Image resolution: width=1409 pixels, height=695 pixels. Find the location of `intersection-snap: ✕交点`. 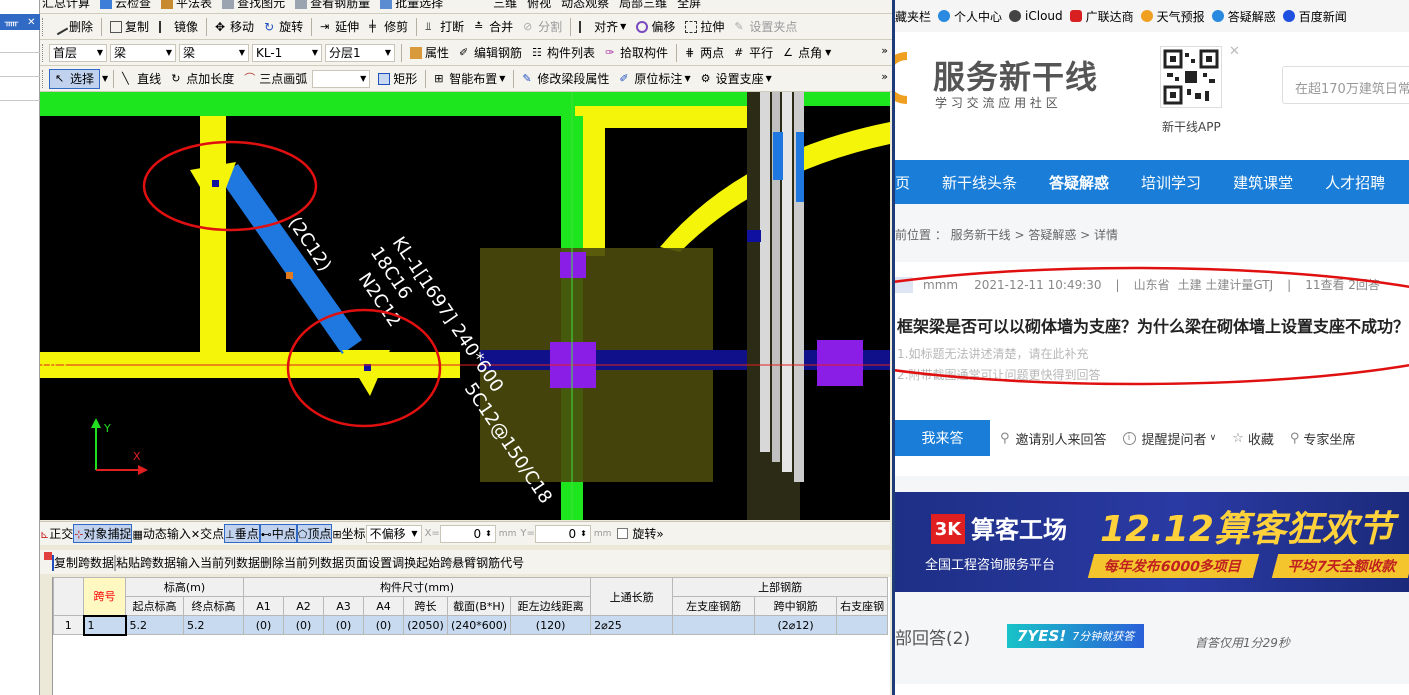

intersection-snap: ✕交点 is located at coordinates (207, 533).